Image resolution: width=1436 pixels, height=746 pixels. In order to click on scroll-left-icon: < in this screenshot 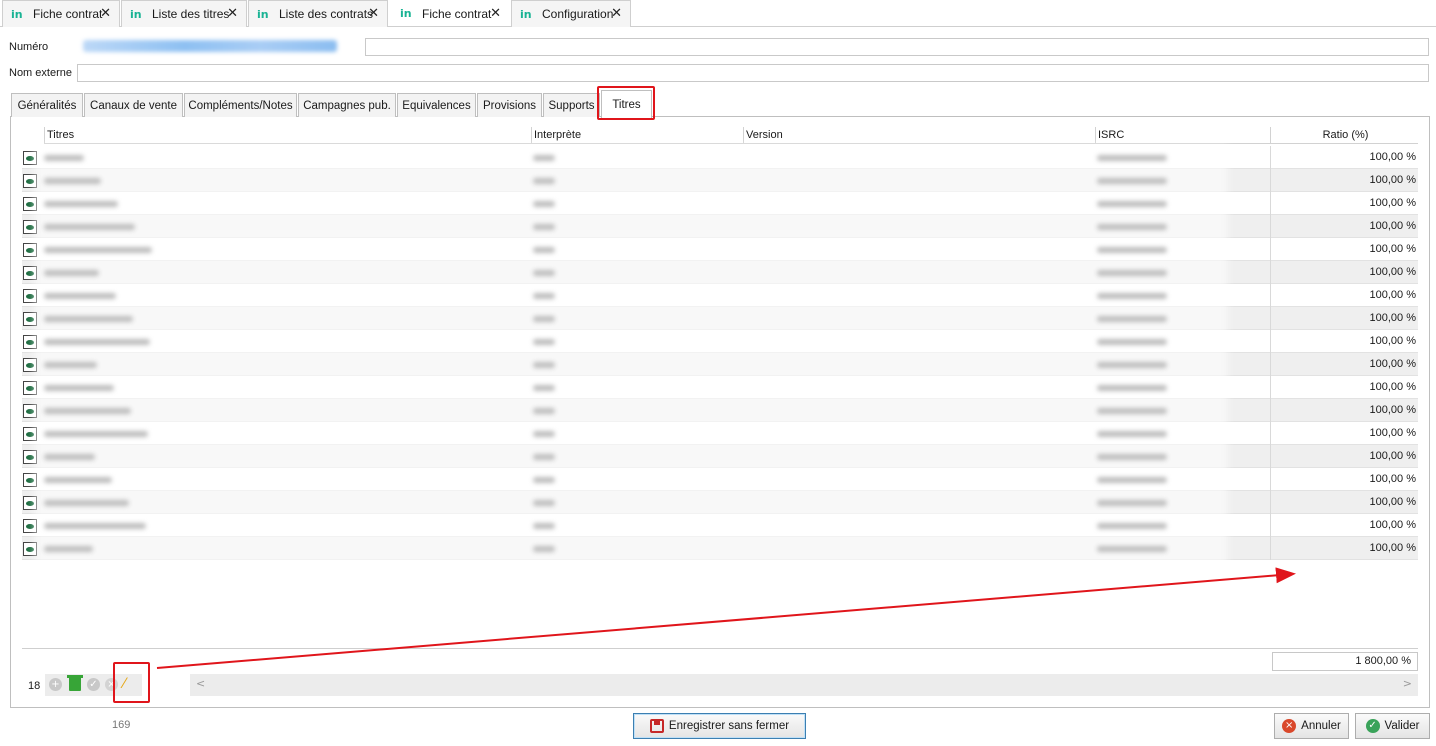, I will do `click(200, 683)`.